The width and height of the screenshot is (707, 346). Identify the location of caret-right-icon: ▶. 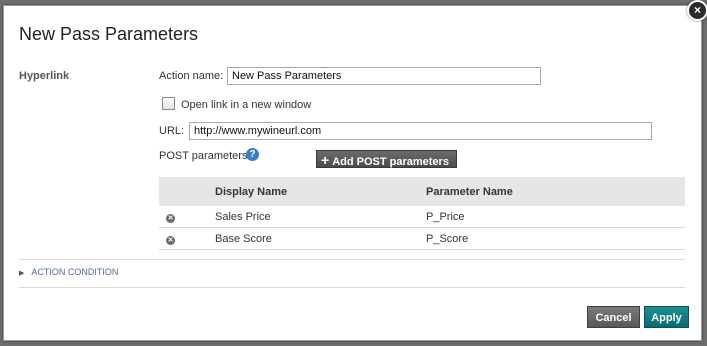
(22, 273).